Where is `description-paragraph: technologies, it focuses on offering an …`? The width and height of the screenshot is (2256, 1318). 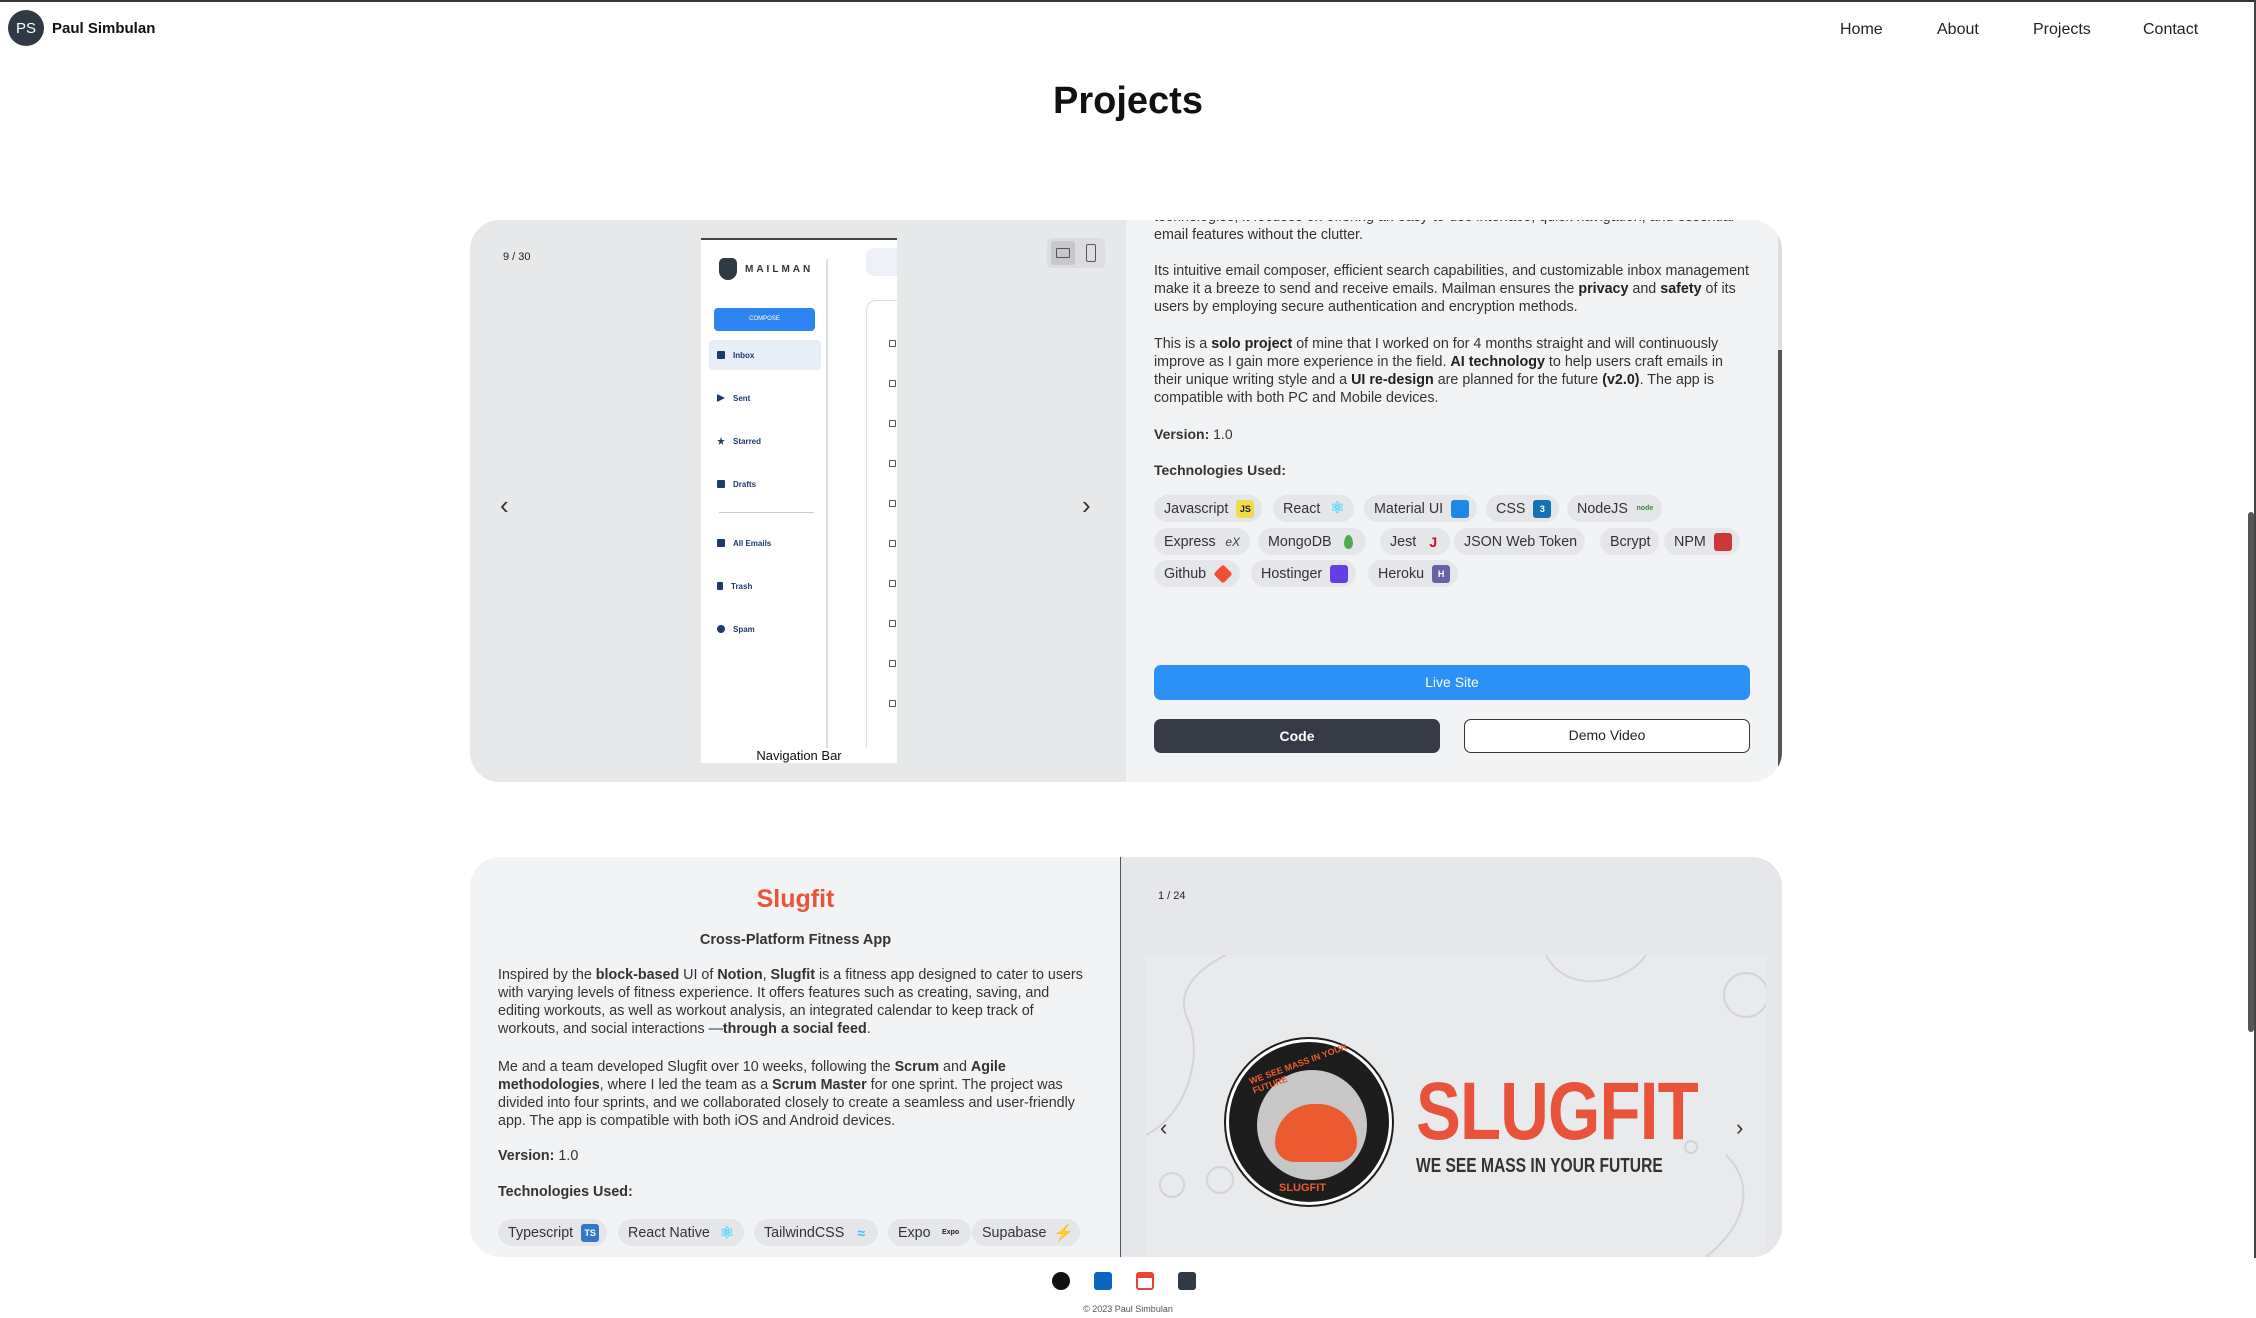 description-paragraph: technologies, it focuses on offering an … is located at coordinates (1444, 231).